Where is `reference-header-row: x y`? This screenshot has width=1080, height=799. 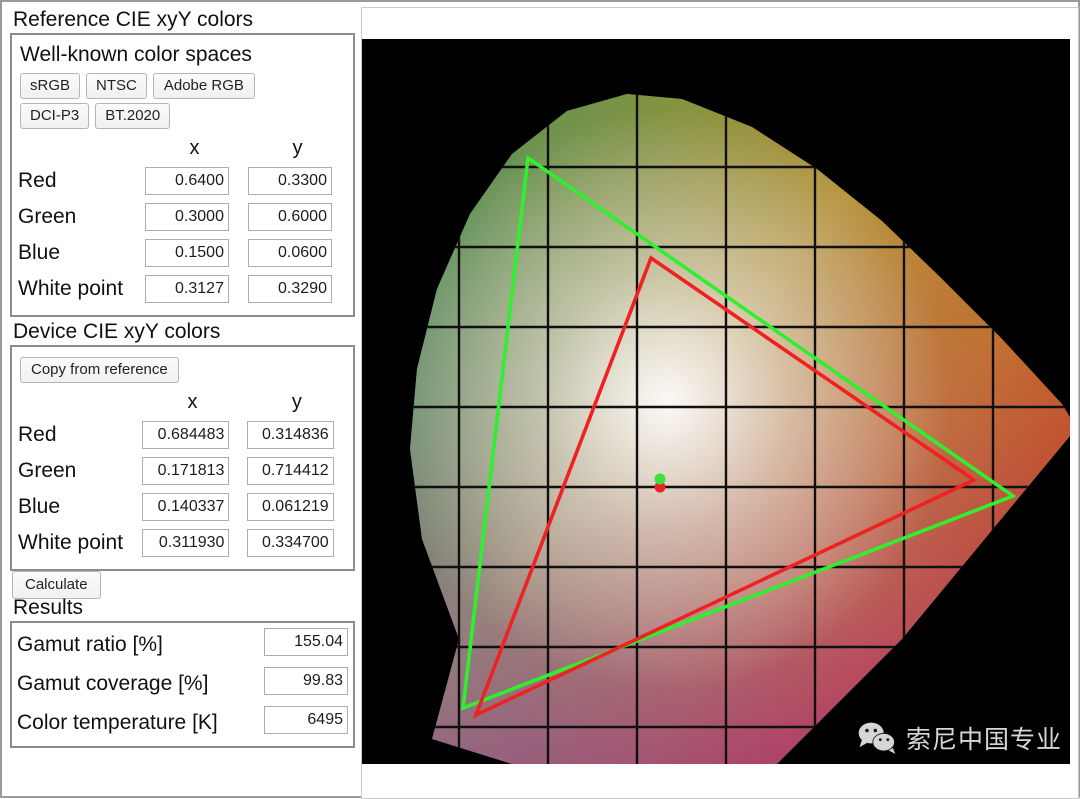 reference-header-row: x y is located at coordinates (182, 148).